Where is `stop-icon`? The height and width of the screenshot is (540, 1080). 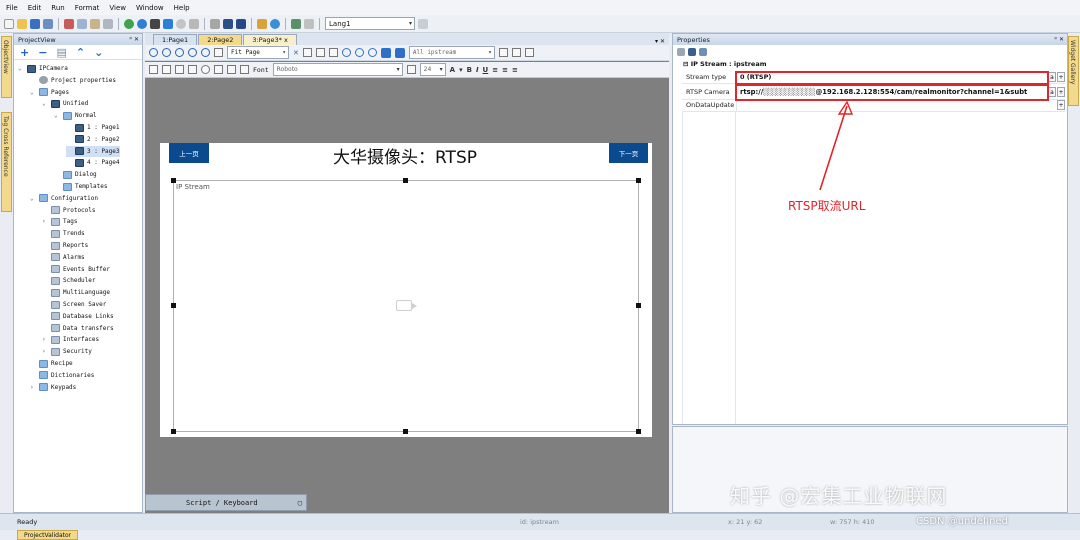
stop-icon is located at coordinates (181, 23).